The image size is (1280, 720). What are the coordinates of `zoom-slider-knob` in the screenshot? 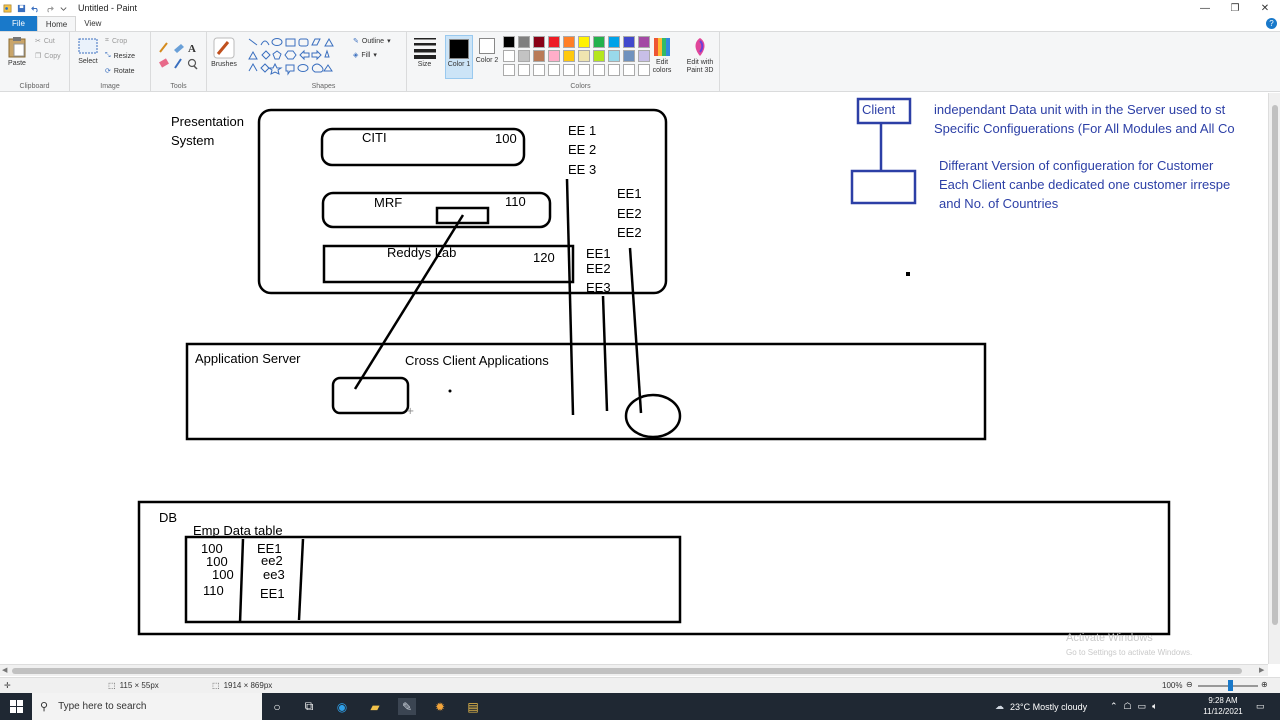 It's located at (1230, 685).